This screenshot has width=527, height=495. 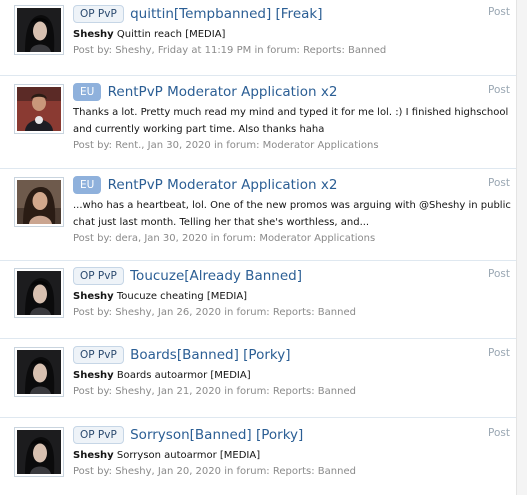 What do you see at coordinates (216, 435) in the screenshot?
I see `result-title-link: Sorryson[Banned] [Porky]` at bounding box center [216, 435].